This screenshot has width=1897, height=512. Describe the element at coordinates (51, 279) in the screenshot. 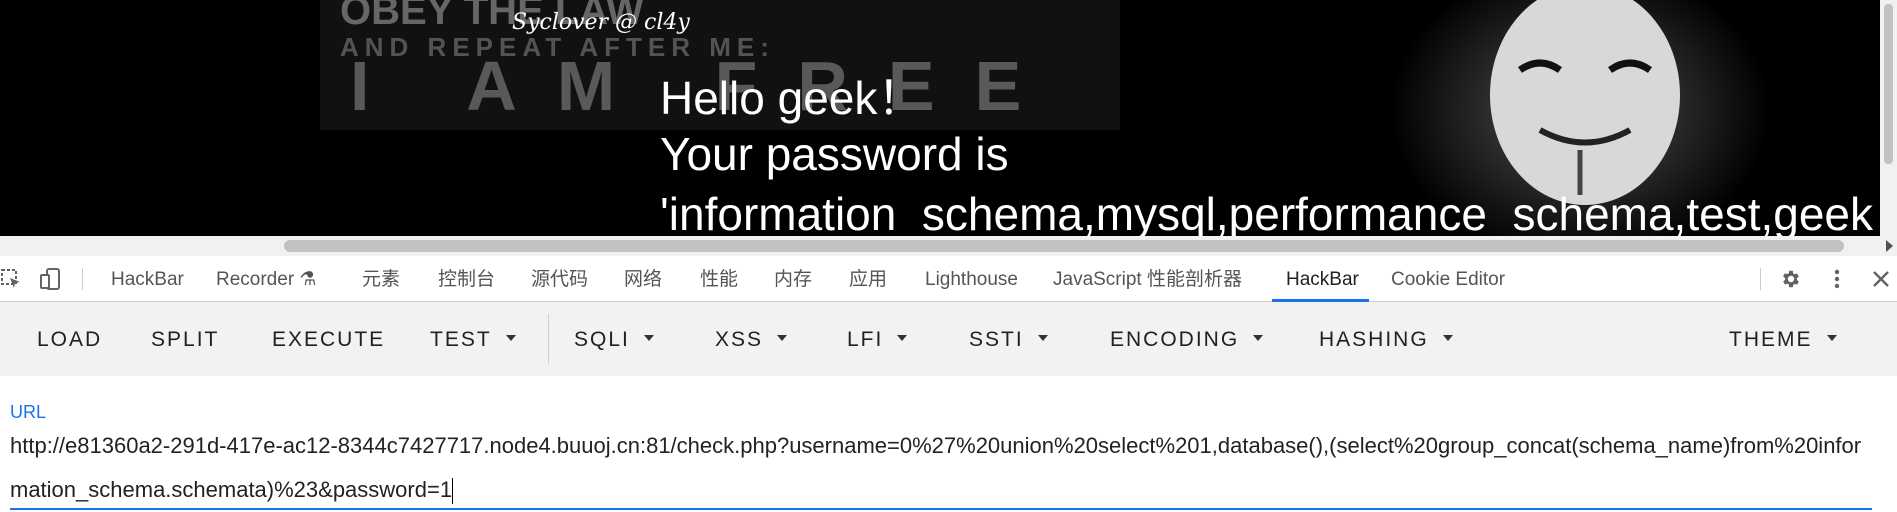

I see `device-toolbar-icon` at that location.